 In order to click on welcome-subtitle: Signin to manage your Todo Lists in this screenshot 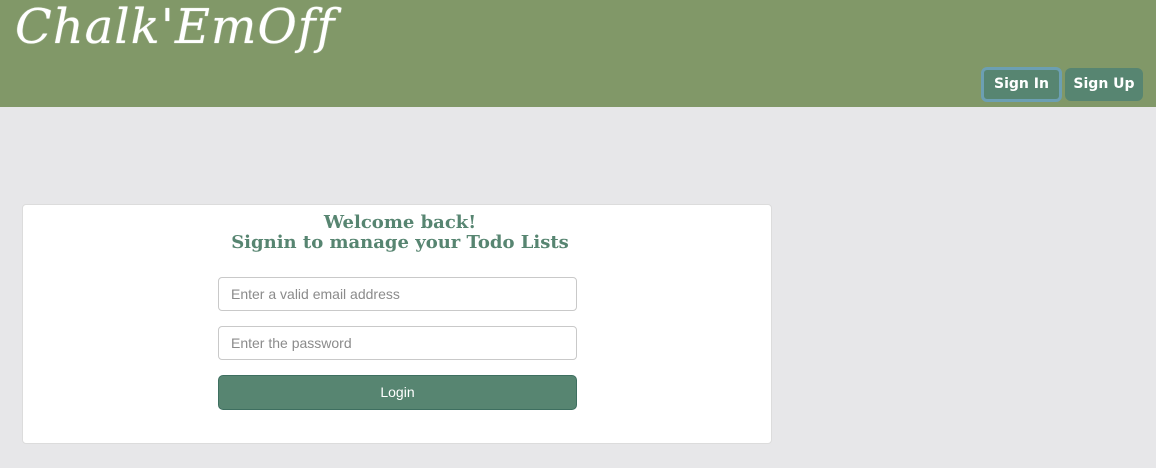, I will do `click(400, 242)`.